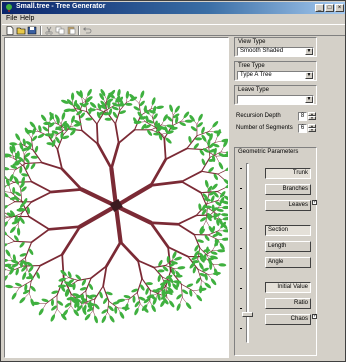  I want to click on tree-type-select: Type A Tree ▼, so click(275, 75).